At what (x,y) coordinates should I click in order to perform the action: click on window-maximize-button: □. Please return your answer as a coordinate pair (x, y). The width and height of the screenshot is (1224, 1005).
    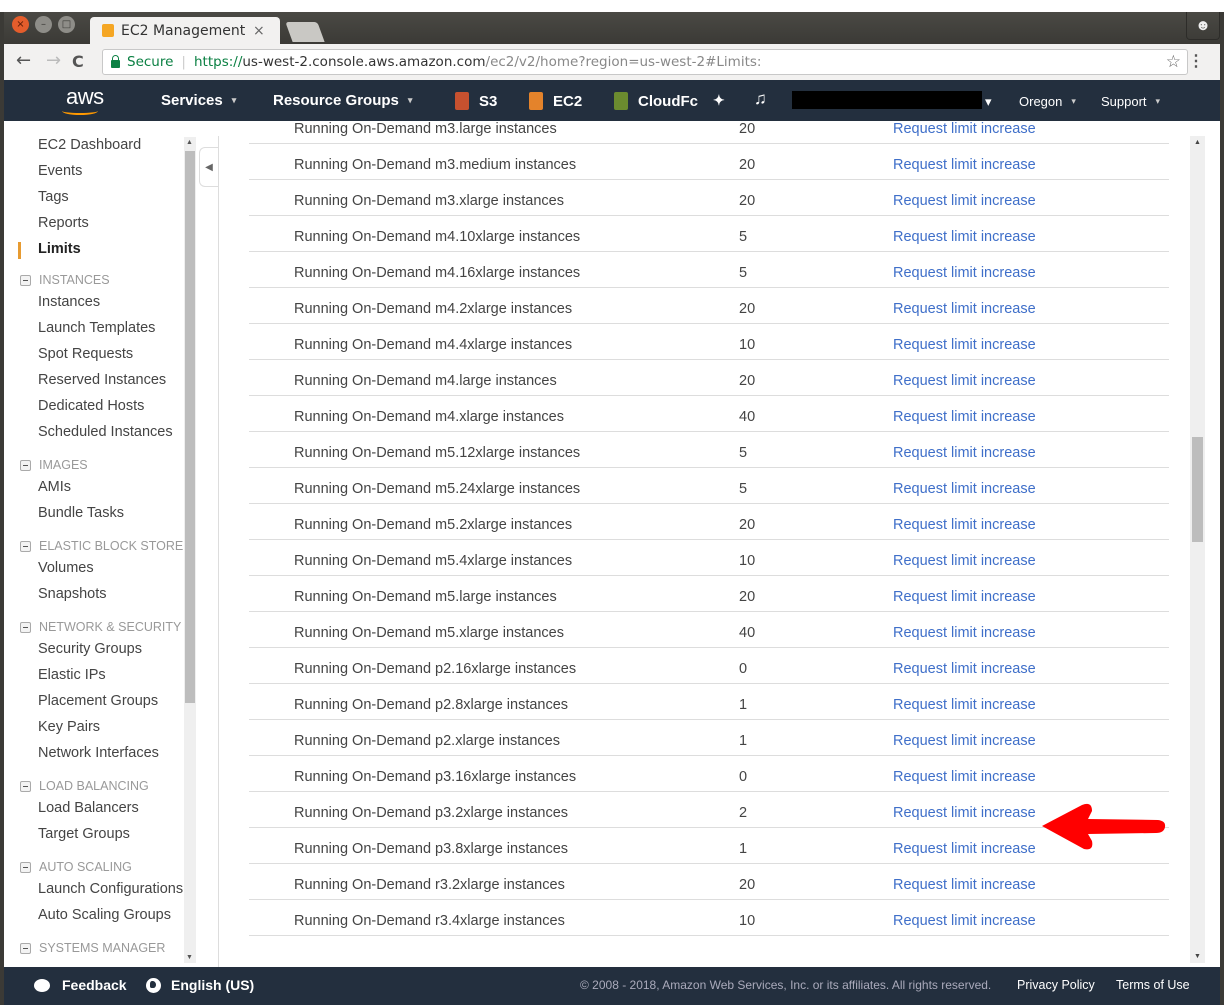
    Looking at the image, I should click on (66, 24).